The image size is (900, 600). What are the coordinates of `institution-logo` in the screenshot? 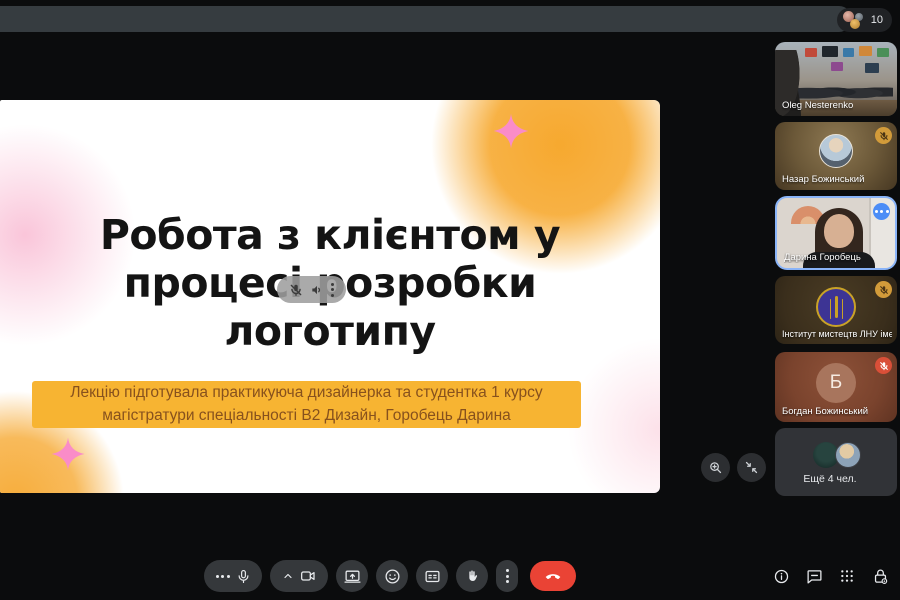 It's located at (836, 307).